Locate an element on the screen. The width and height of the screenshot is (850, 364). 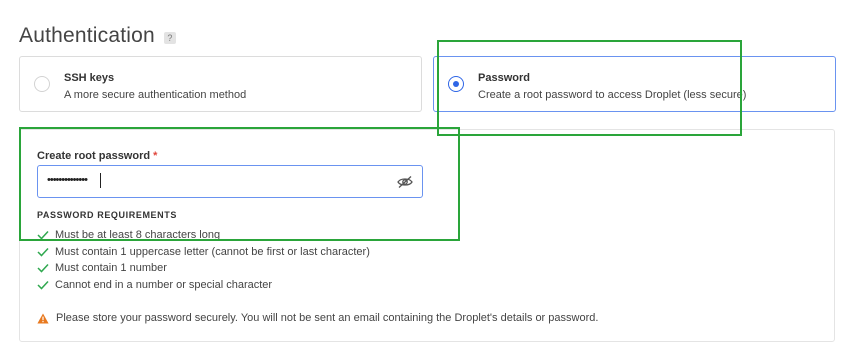
section-header: Authentication ? is located at coordinates (97, 36).